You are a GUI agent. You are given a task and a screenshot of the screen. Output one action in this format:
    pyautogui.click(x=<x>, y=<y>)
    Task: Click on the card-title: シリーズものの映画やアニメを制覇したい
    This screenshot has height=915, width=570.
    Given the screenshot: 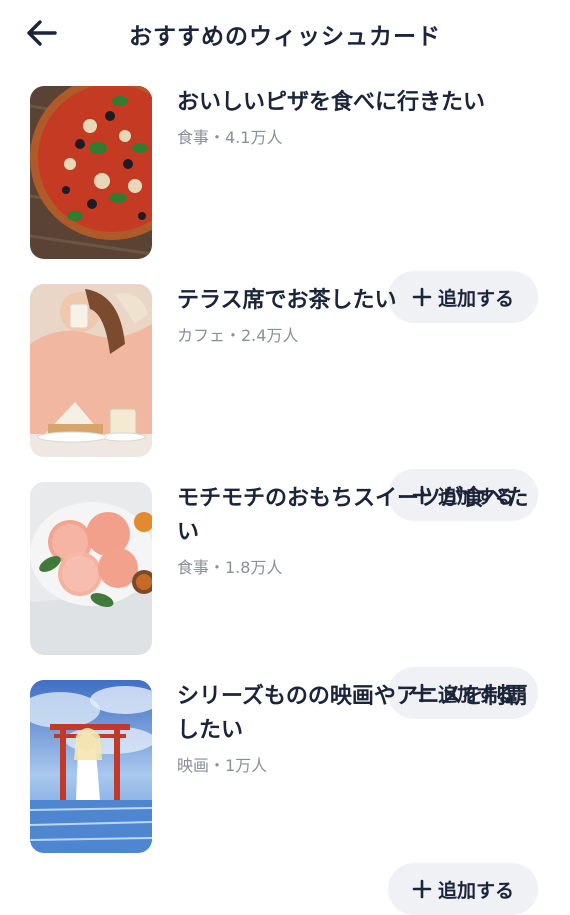 What is the action you would take?
    pyautogui.click(x=352, y=713)
    